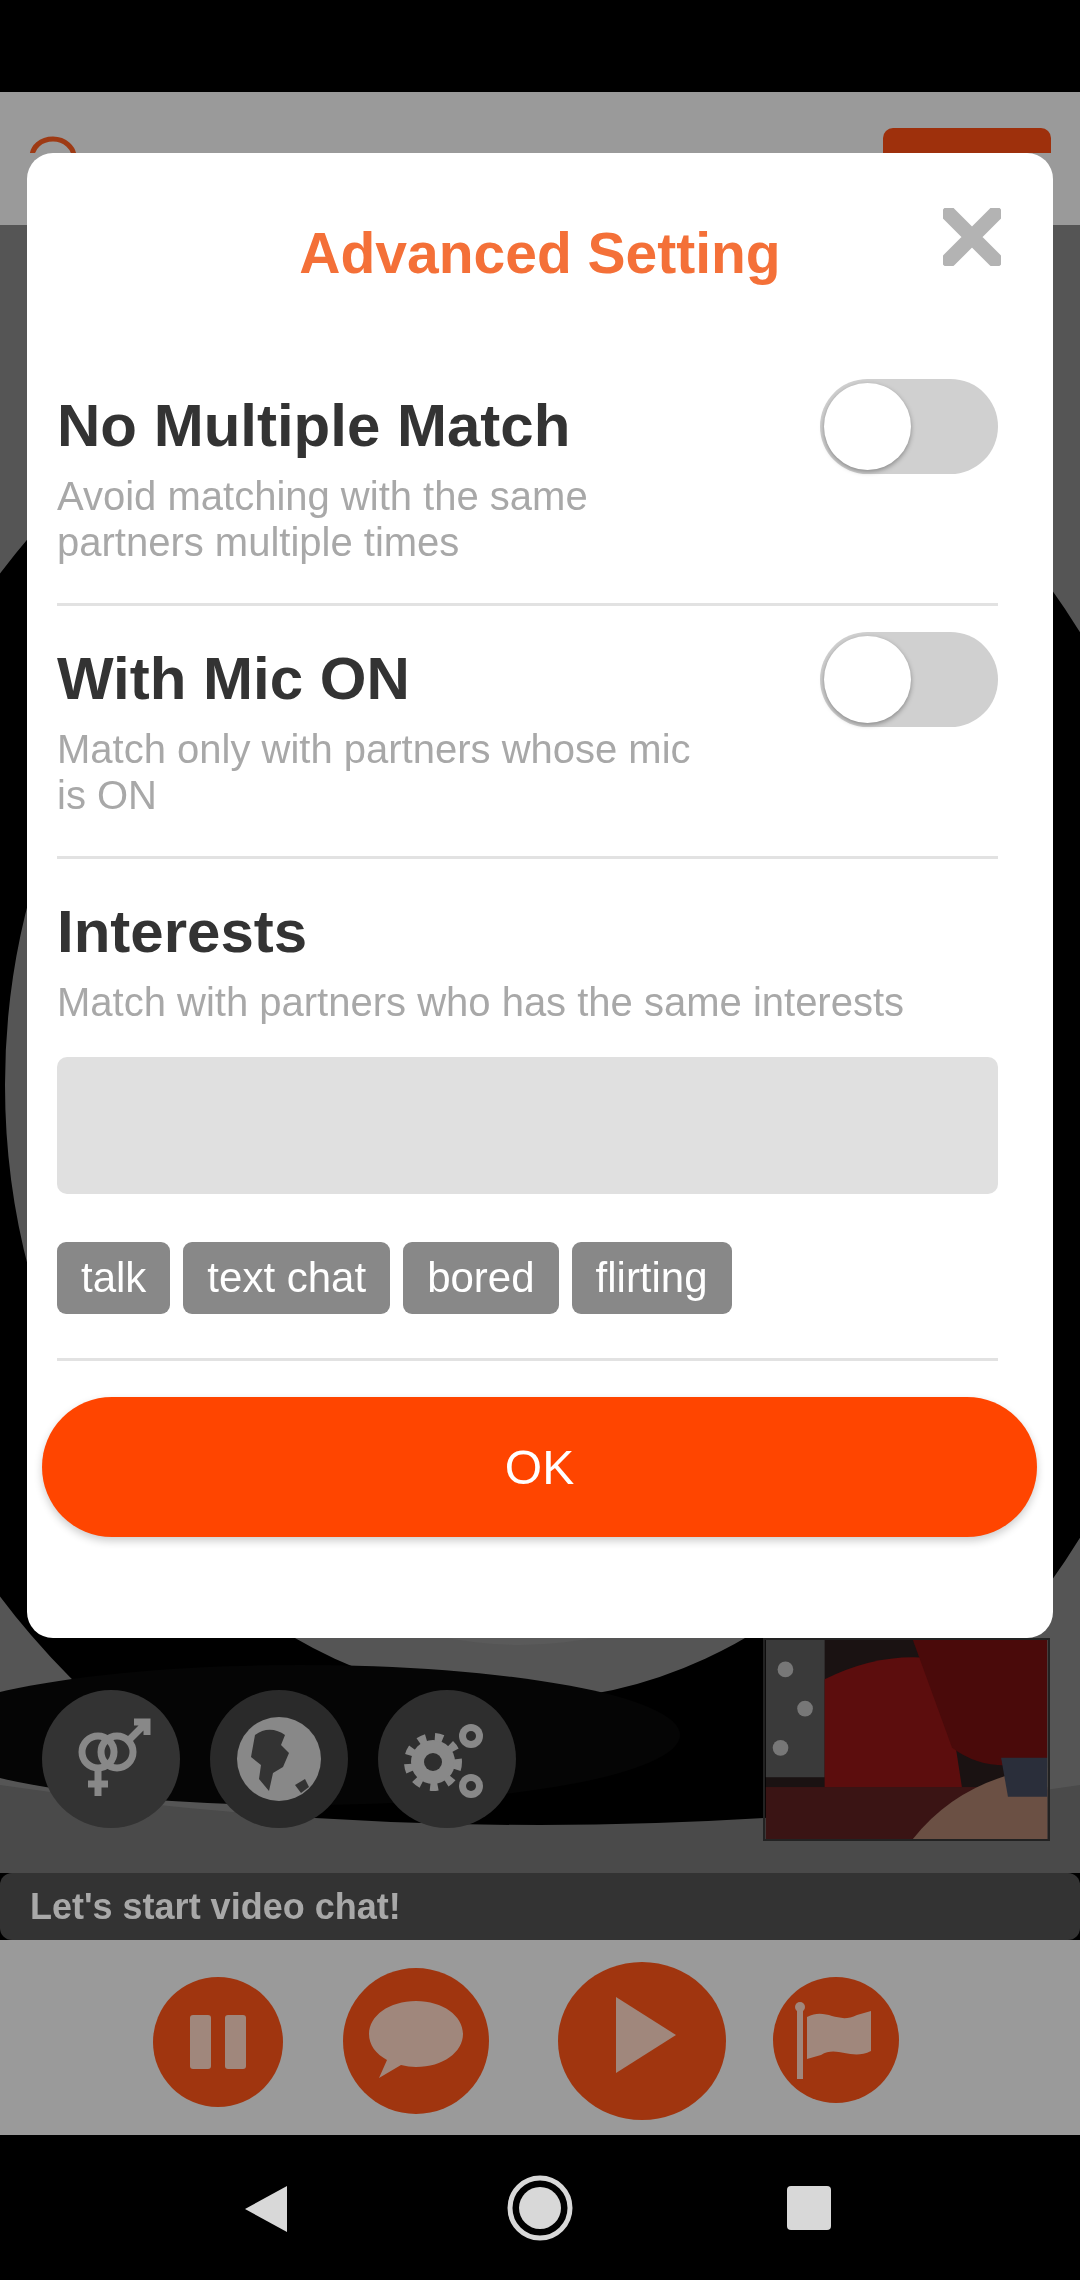  I want to click on status-message: Let's start video chat!, so click(215, 1906).